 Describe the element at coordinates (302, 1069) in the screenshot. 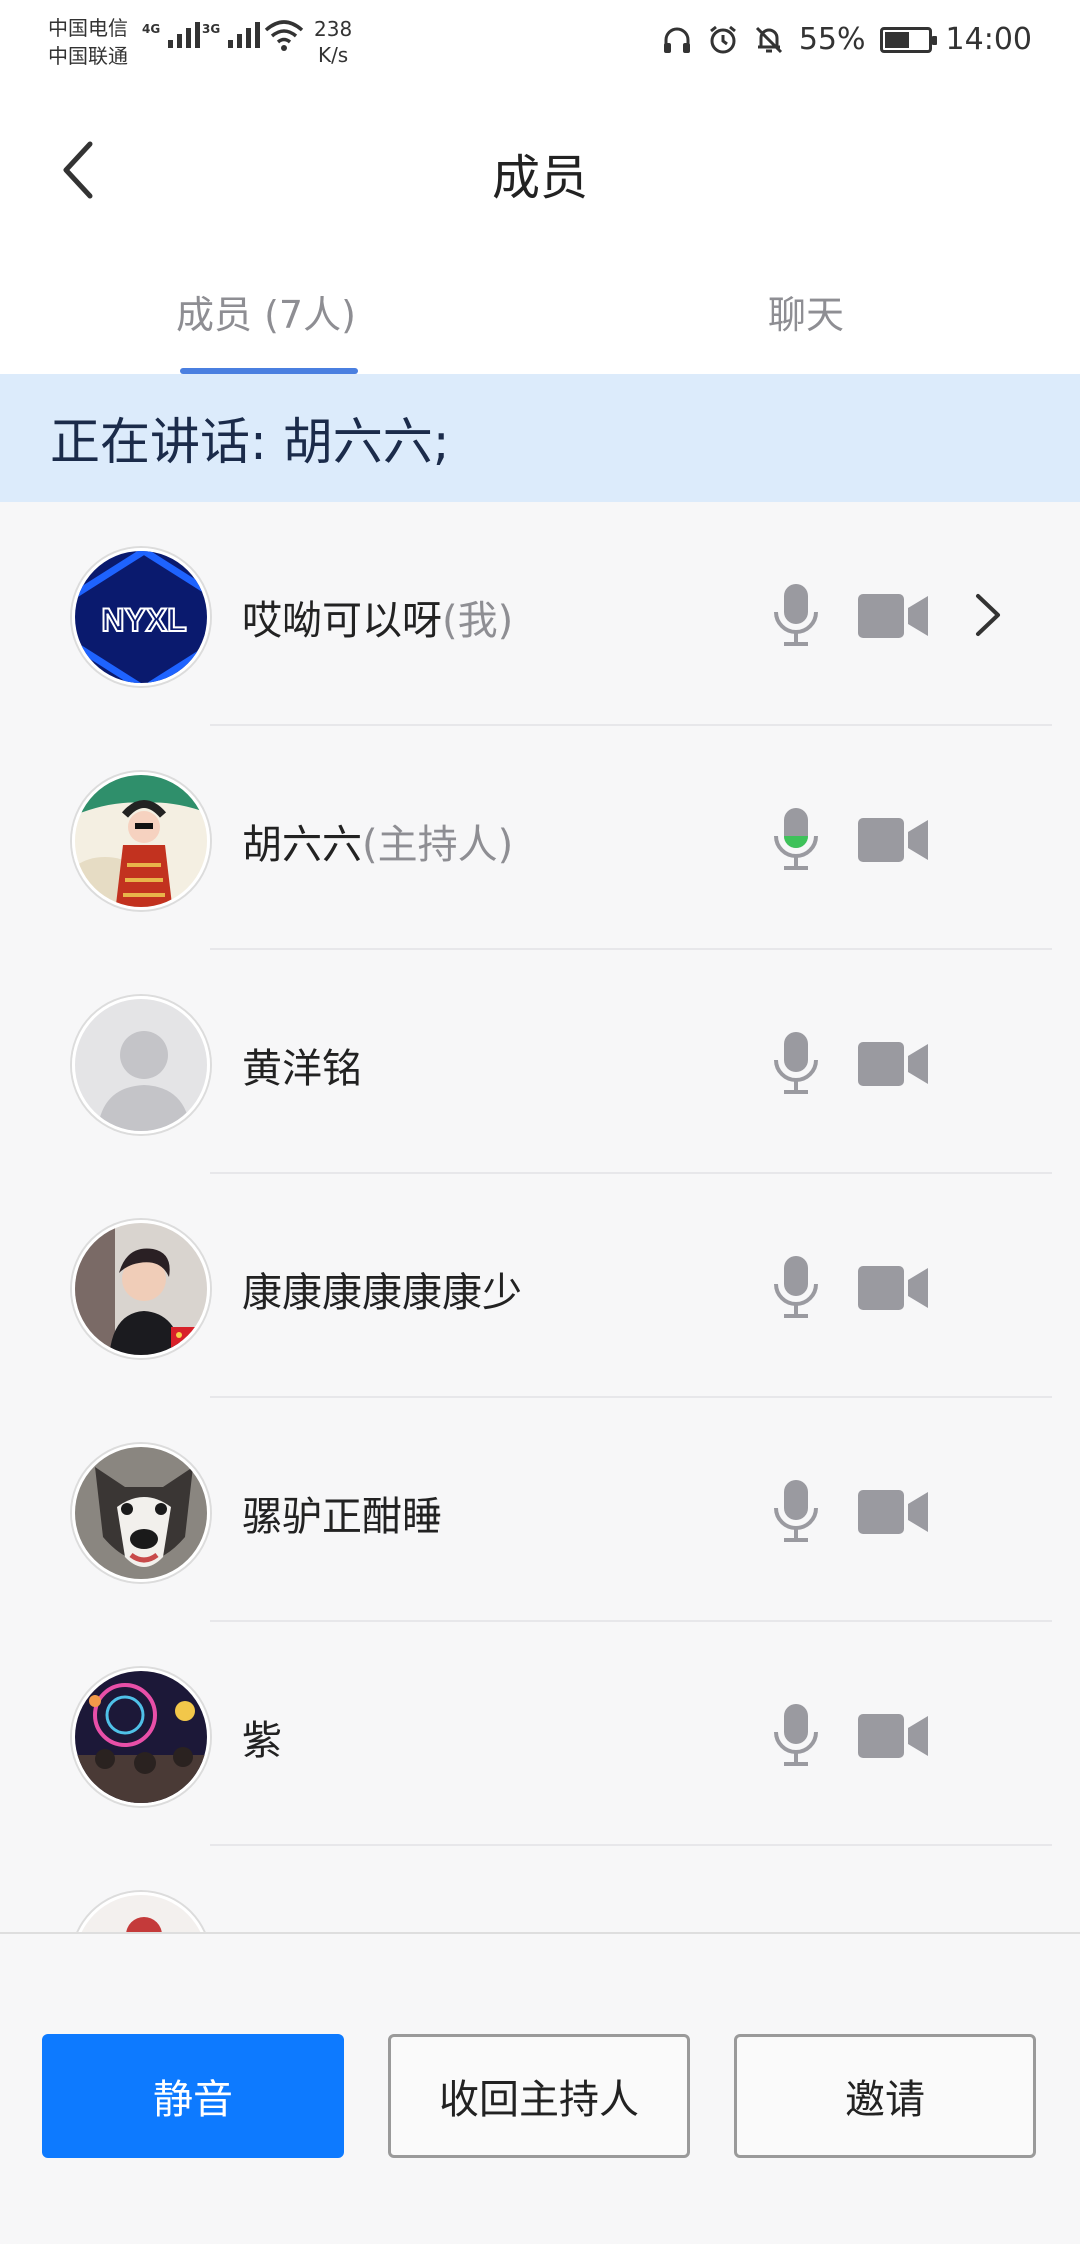

I see `member-name: 黄洋铭` at that location.